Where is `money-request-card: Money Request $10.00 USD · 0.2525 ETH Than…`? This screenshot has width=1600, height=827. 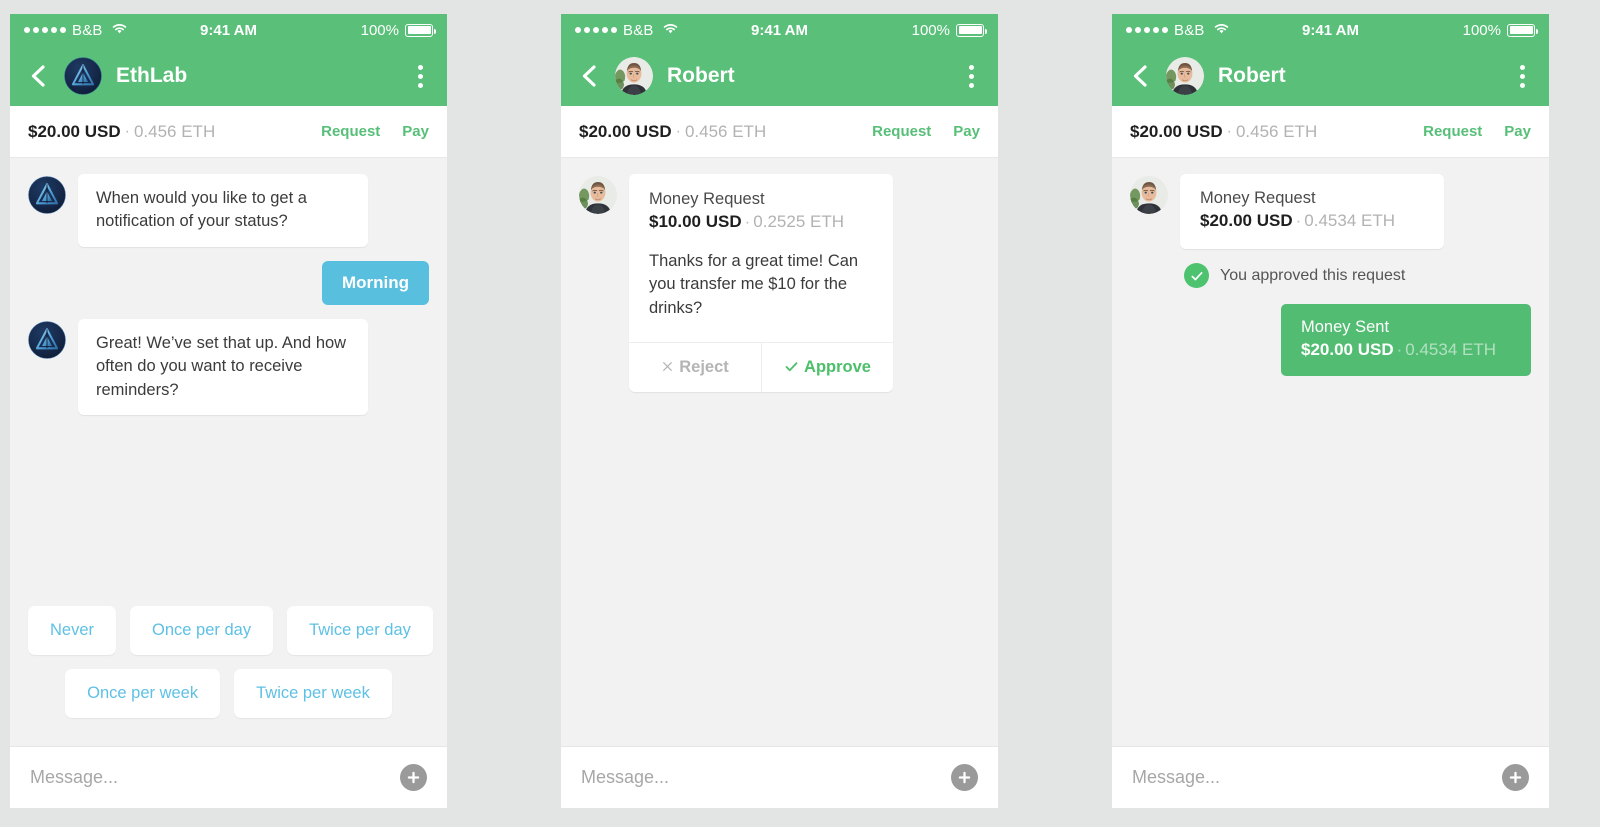 money-request-card: Money Request $10.00 USD · 0.2525 ETH Than… is located at coordinates (761, 283).